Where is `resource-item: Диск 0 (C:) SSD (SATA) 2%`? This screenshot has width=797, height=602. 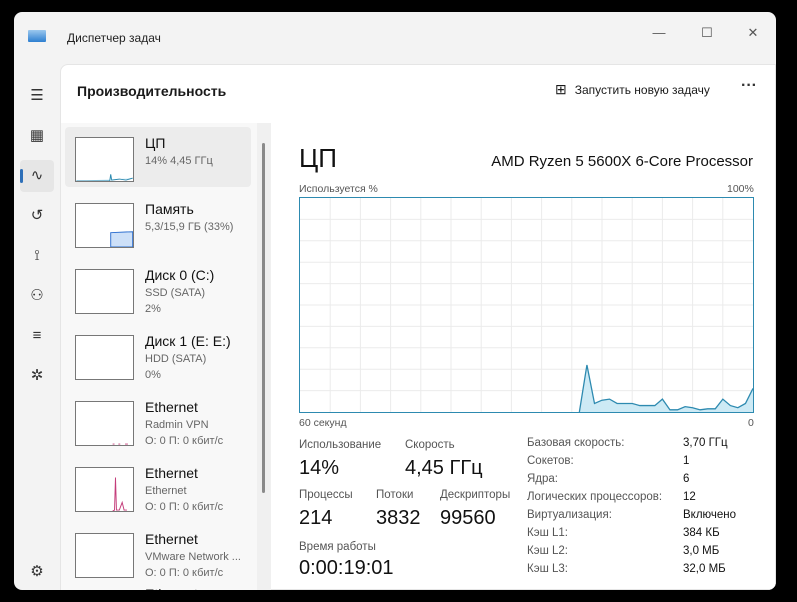 resource-item: Диск 0 (C:) SSD (SATA) 2% is located at coordinates (158, 289).